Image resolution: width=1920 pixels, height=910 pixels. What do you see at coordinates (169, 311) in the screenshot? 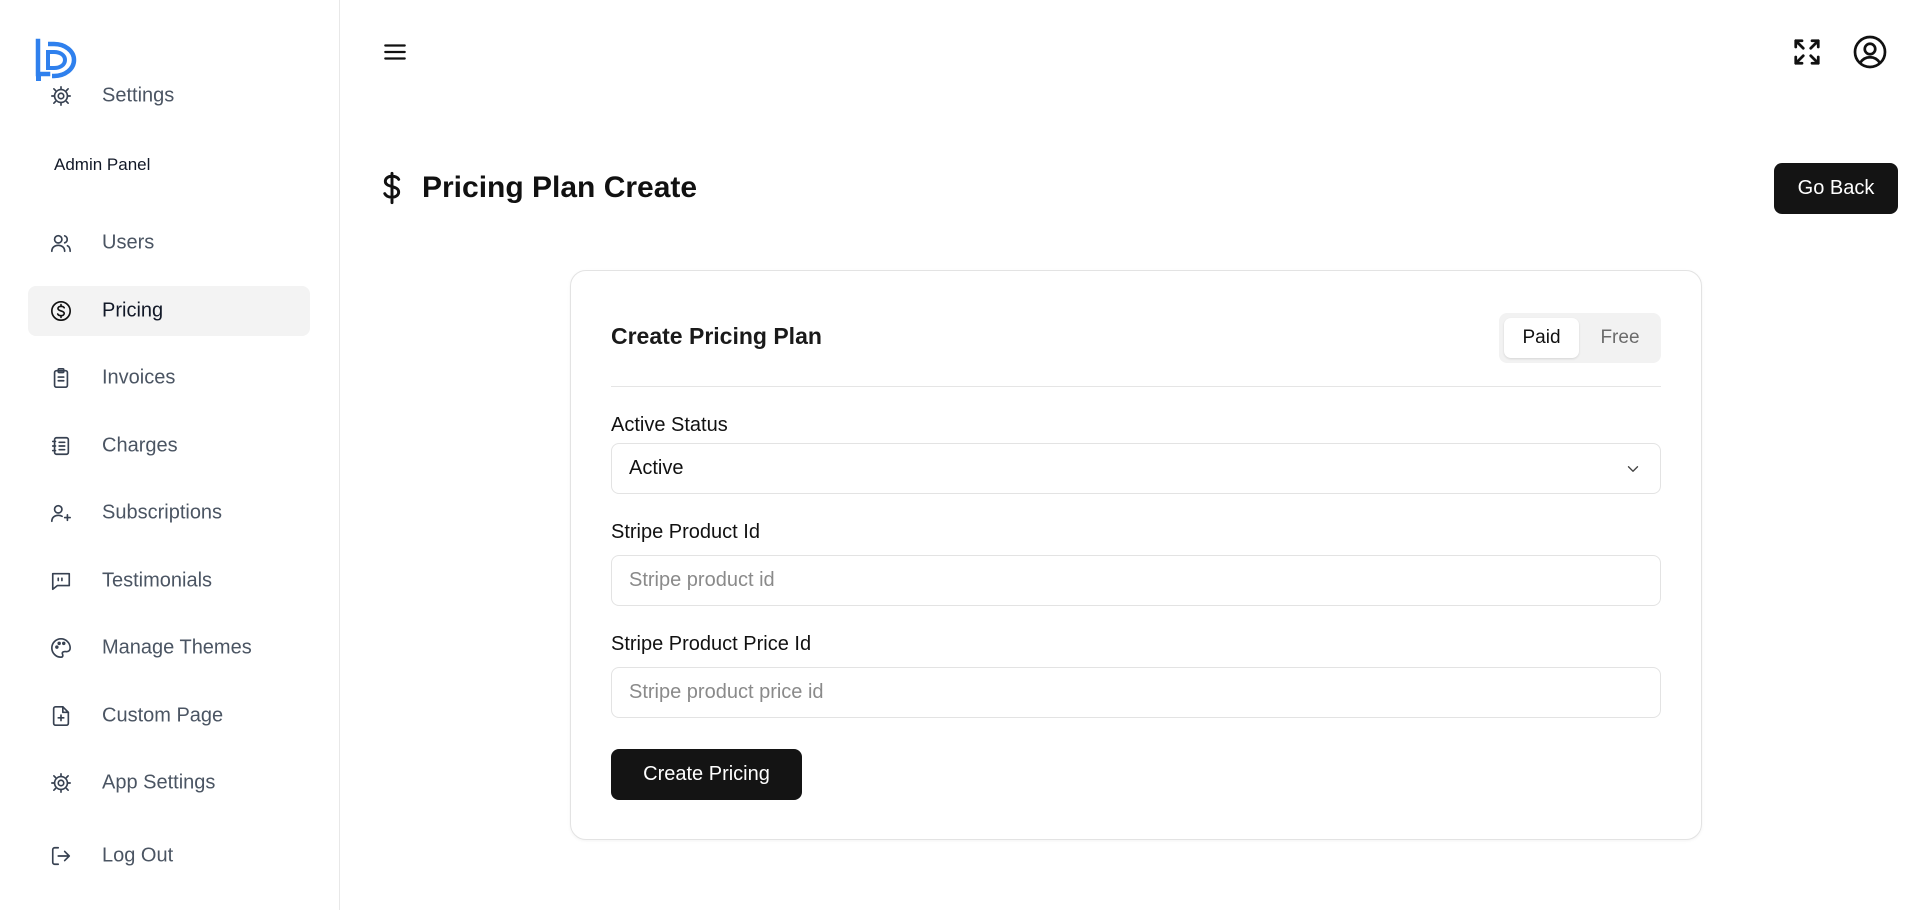
I see `sidebar-item-pricing: Pricing` at bounding box center [169, 311].